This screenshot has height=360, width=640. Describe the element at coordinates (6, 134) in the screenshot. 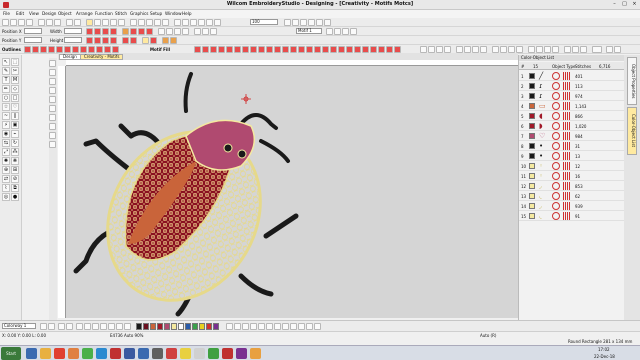

I see `color-wheel-icon: ◉` at that location.